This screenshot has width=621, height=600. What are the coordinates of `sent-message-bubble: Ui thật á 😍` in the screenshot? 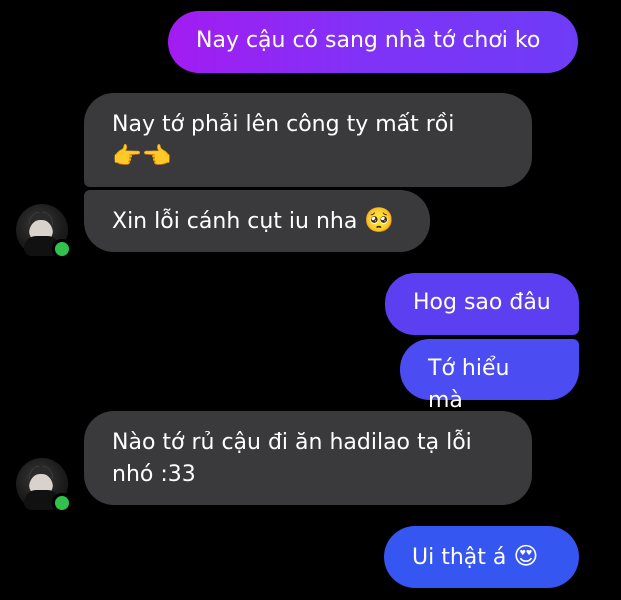 It's located at (481, 557).